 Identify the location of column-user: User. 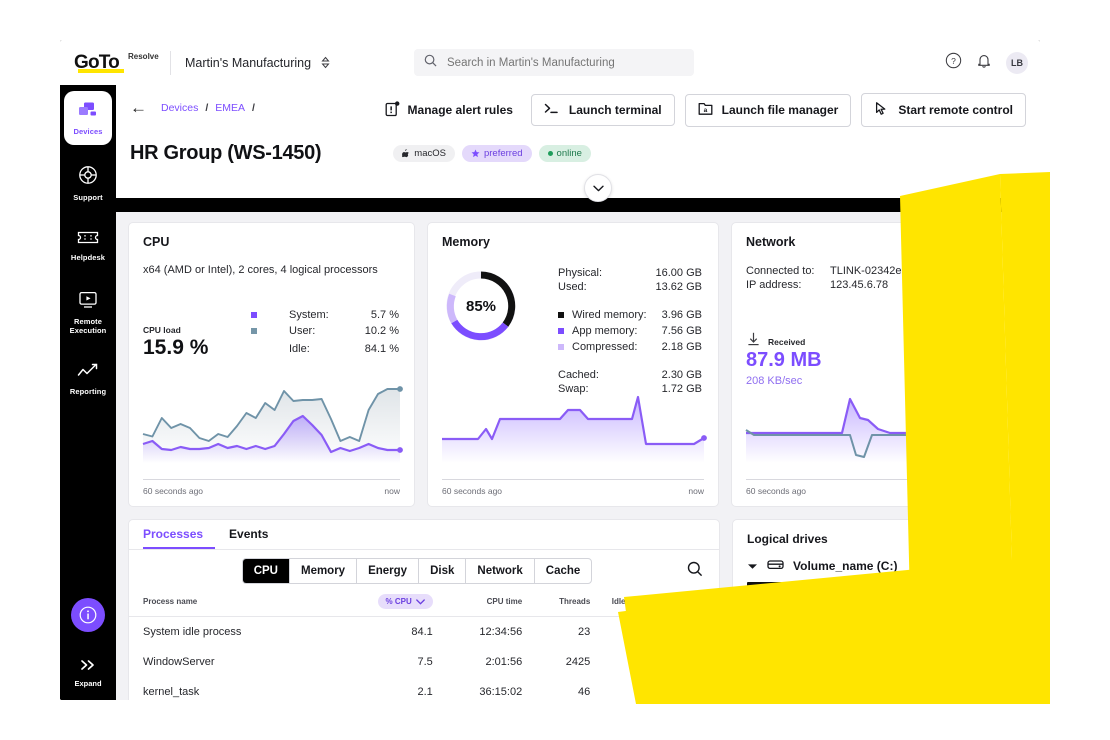
(685, 601).